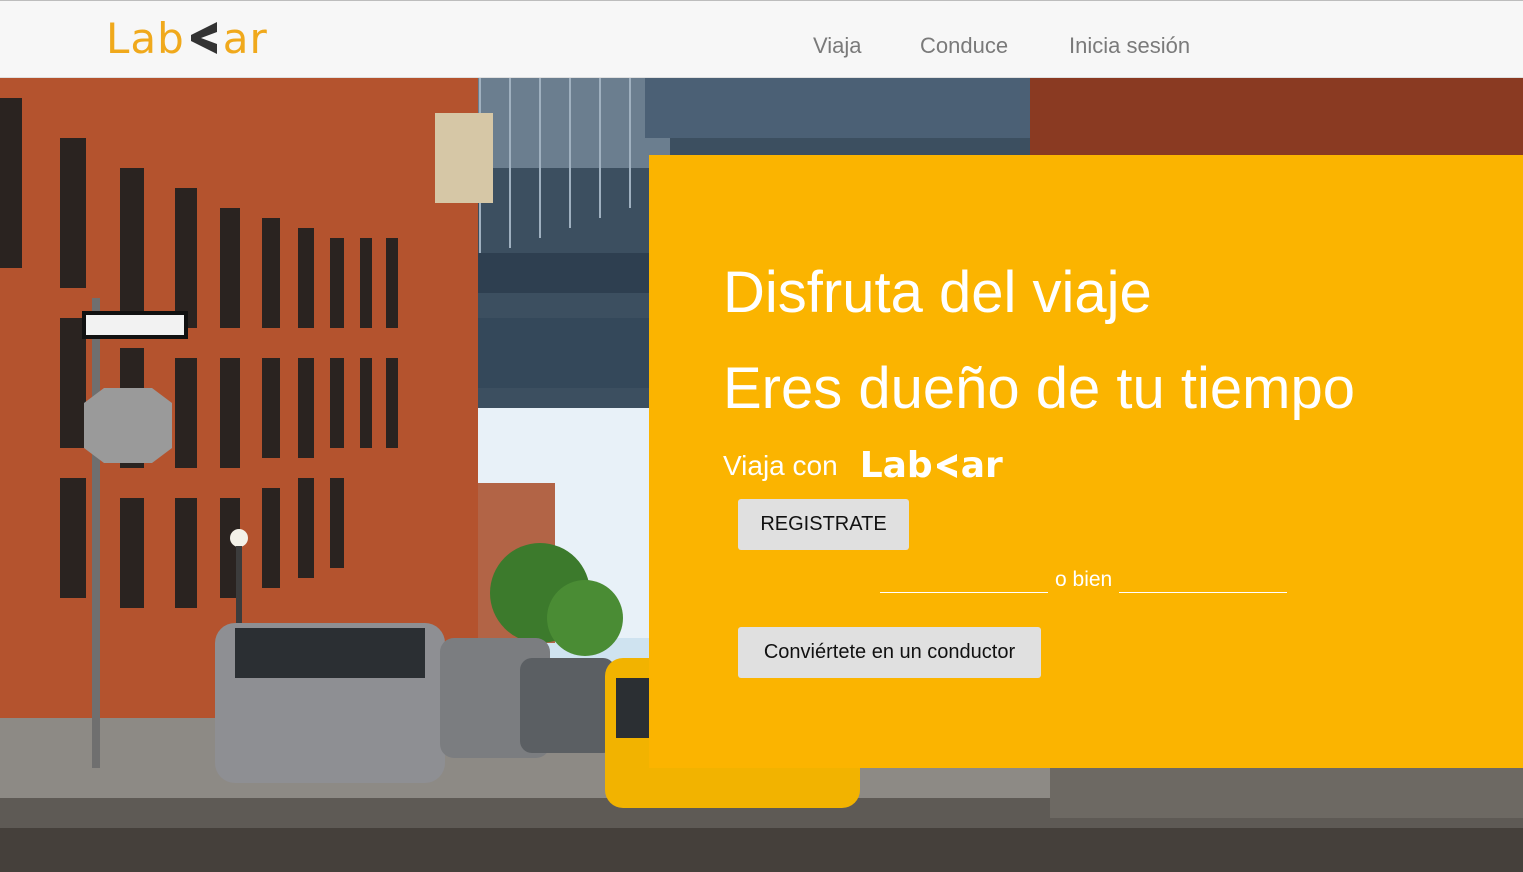 The image size is (1523, 872). I want to click on or-divider: o bien, so click(1084, 580).